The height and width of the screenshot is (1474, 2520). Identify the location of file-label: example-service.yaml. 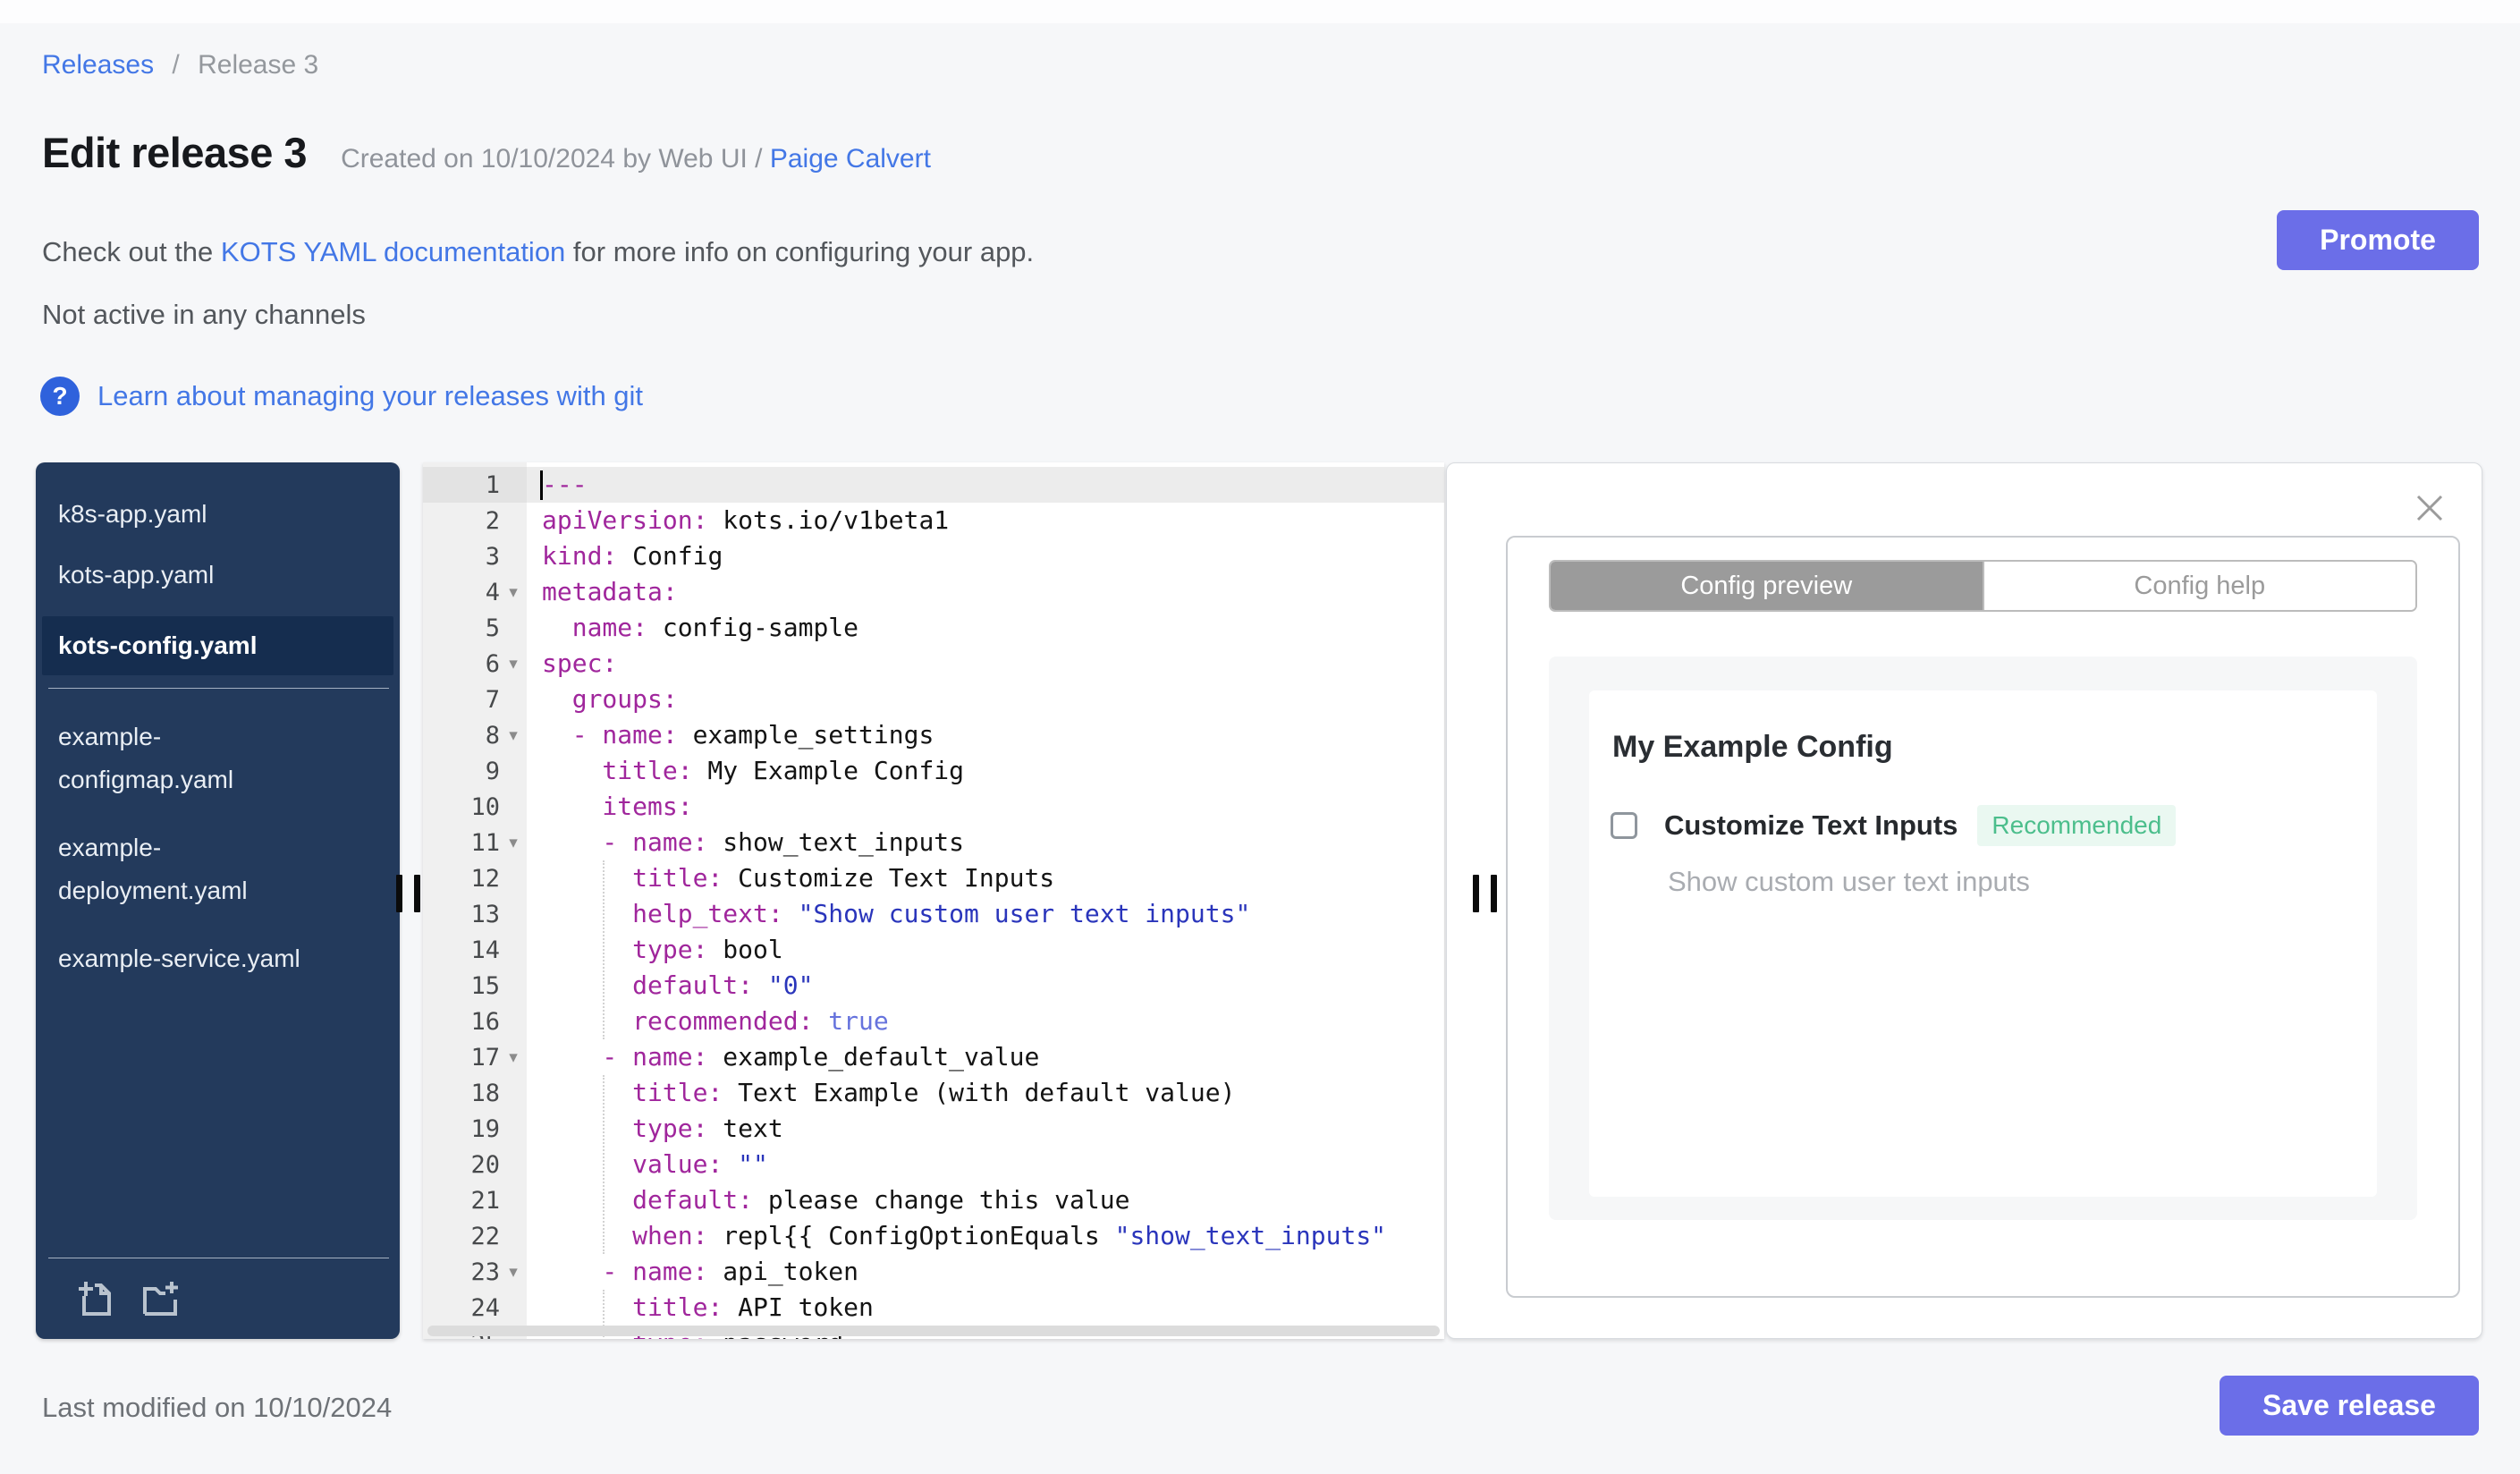
(179, 958).